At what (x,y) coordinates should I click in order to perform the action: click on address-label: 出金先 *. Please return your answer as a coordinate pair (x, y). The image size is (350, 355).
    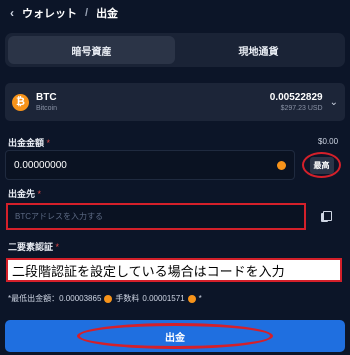
    Looking at the image, I should click on (24, 193).